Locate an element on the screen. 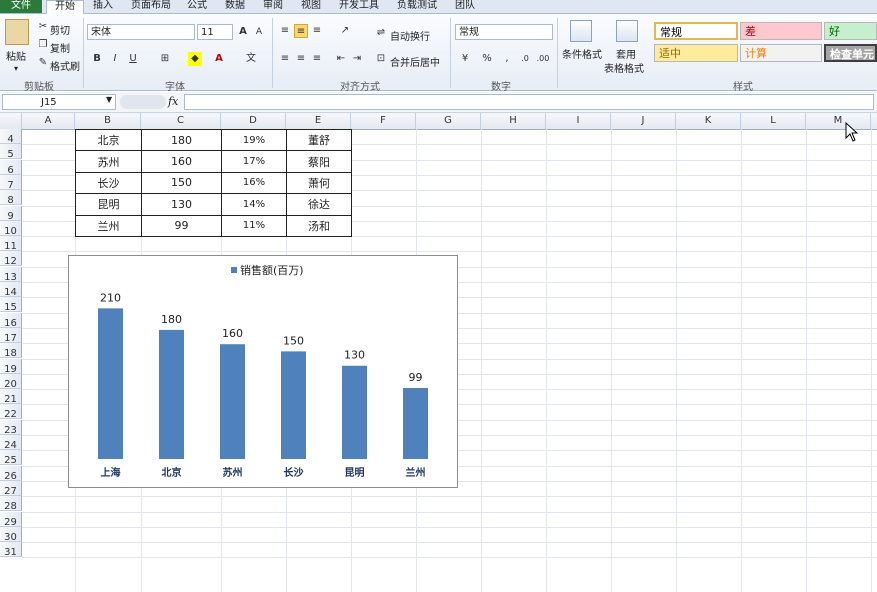 This screenshot has width=877, height=592. city-cell: 昆明 is located at coordinates (108, 204).